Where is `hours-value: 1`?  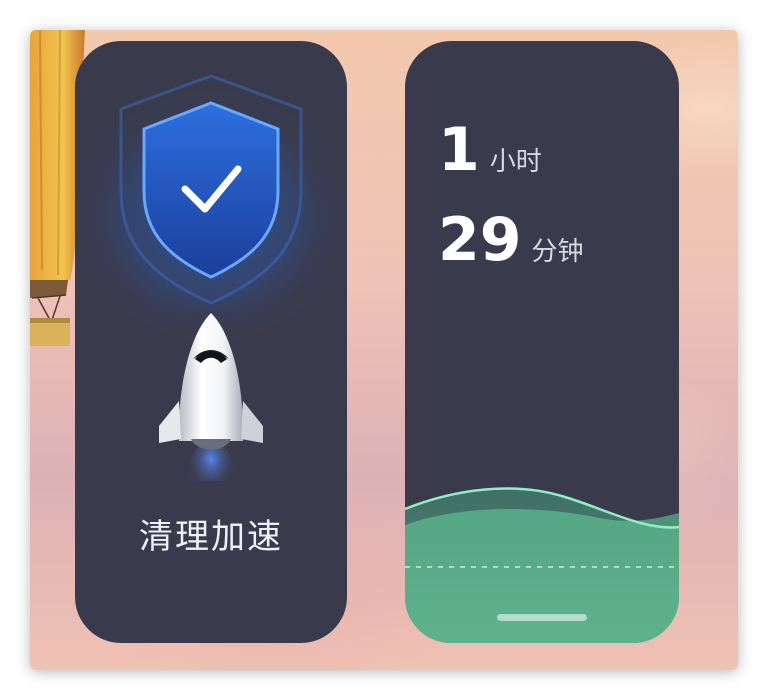 hours-value: 1 is located at coordinates (459, 150).